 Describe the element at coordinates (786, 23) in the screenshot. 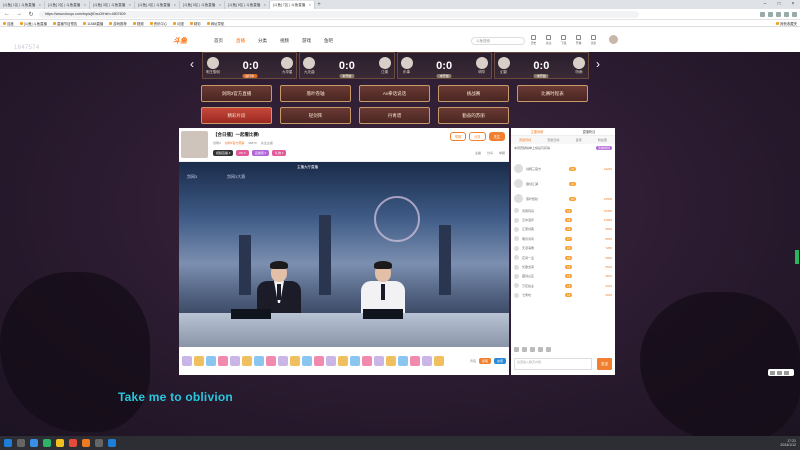

I see `other-bookmarks: 其他收藏夹` at that location.